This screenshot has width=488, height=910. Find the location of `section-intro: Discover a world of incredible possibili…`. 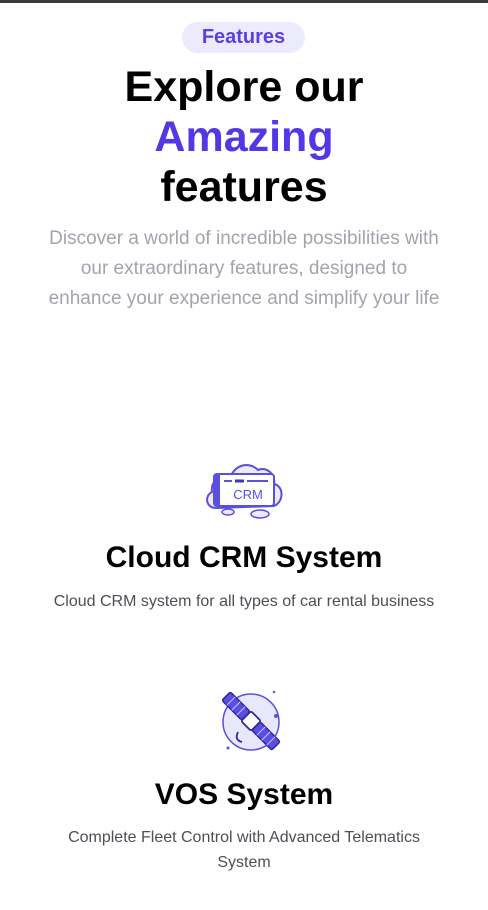

section-intro: Discover a world of incredible possibili… is located at coordinates (244, 268).